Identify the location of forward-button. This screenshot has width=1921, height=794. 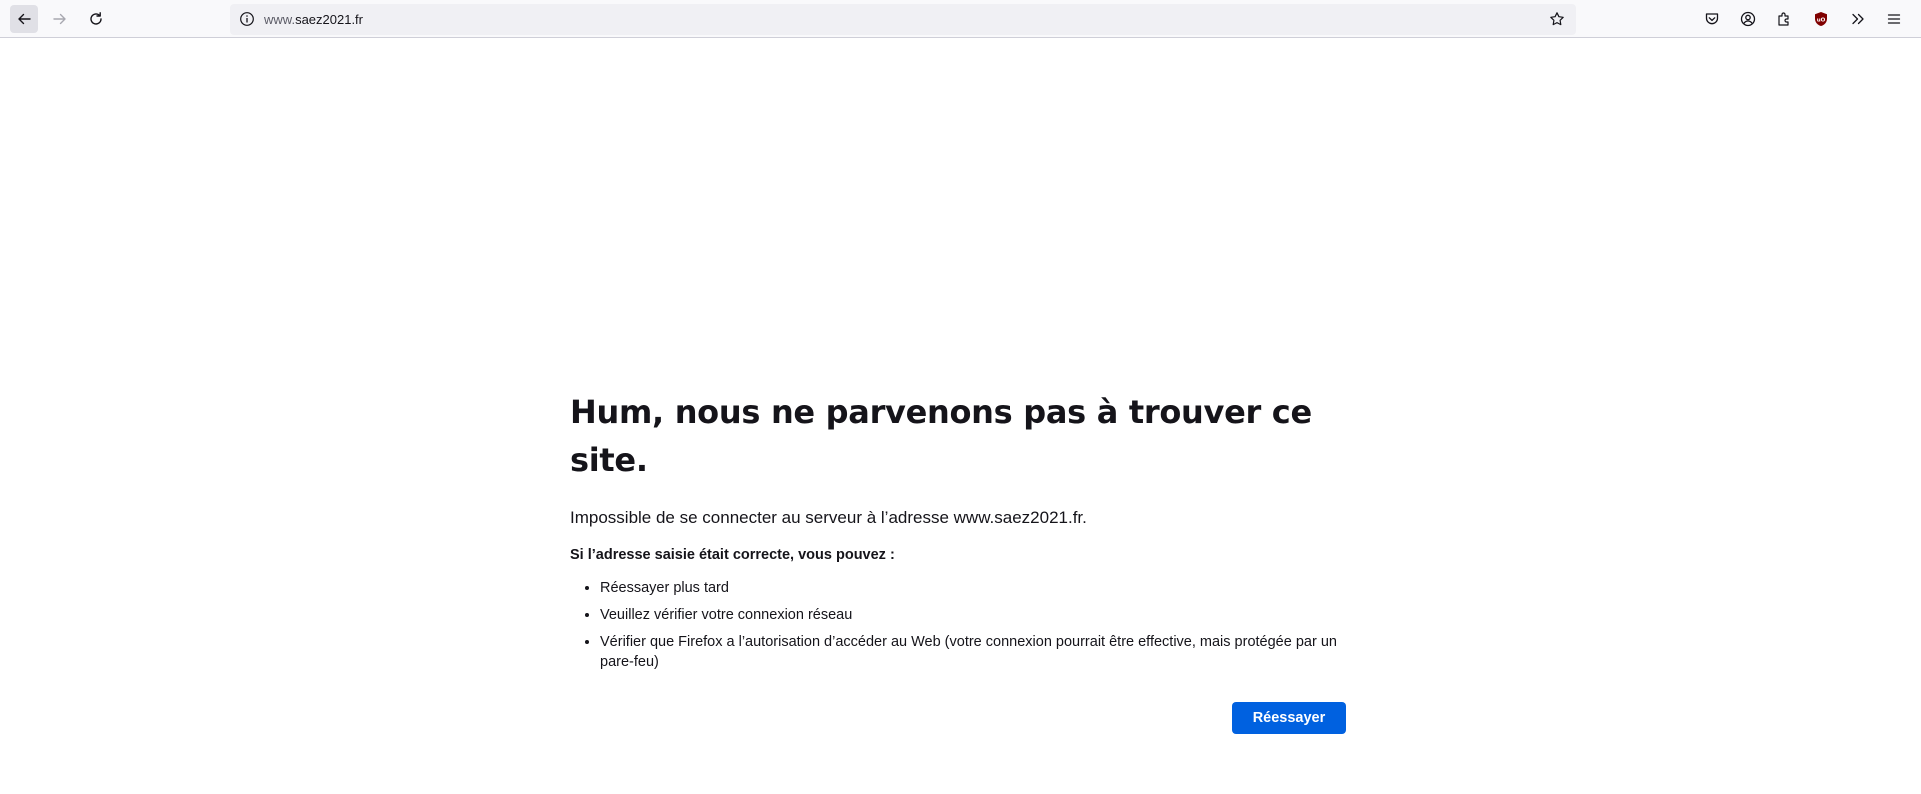
(60, 19).